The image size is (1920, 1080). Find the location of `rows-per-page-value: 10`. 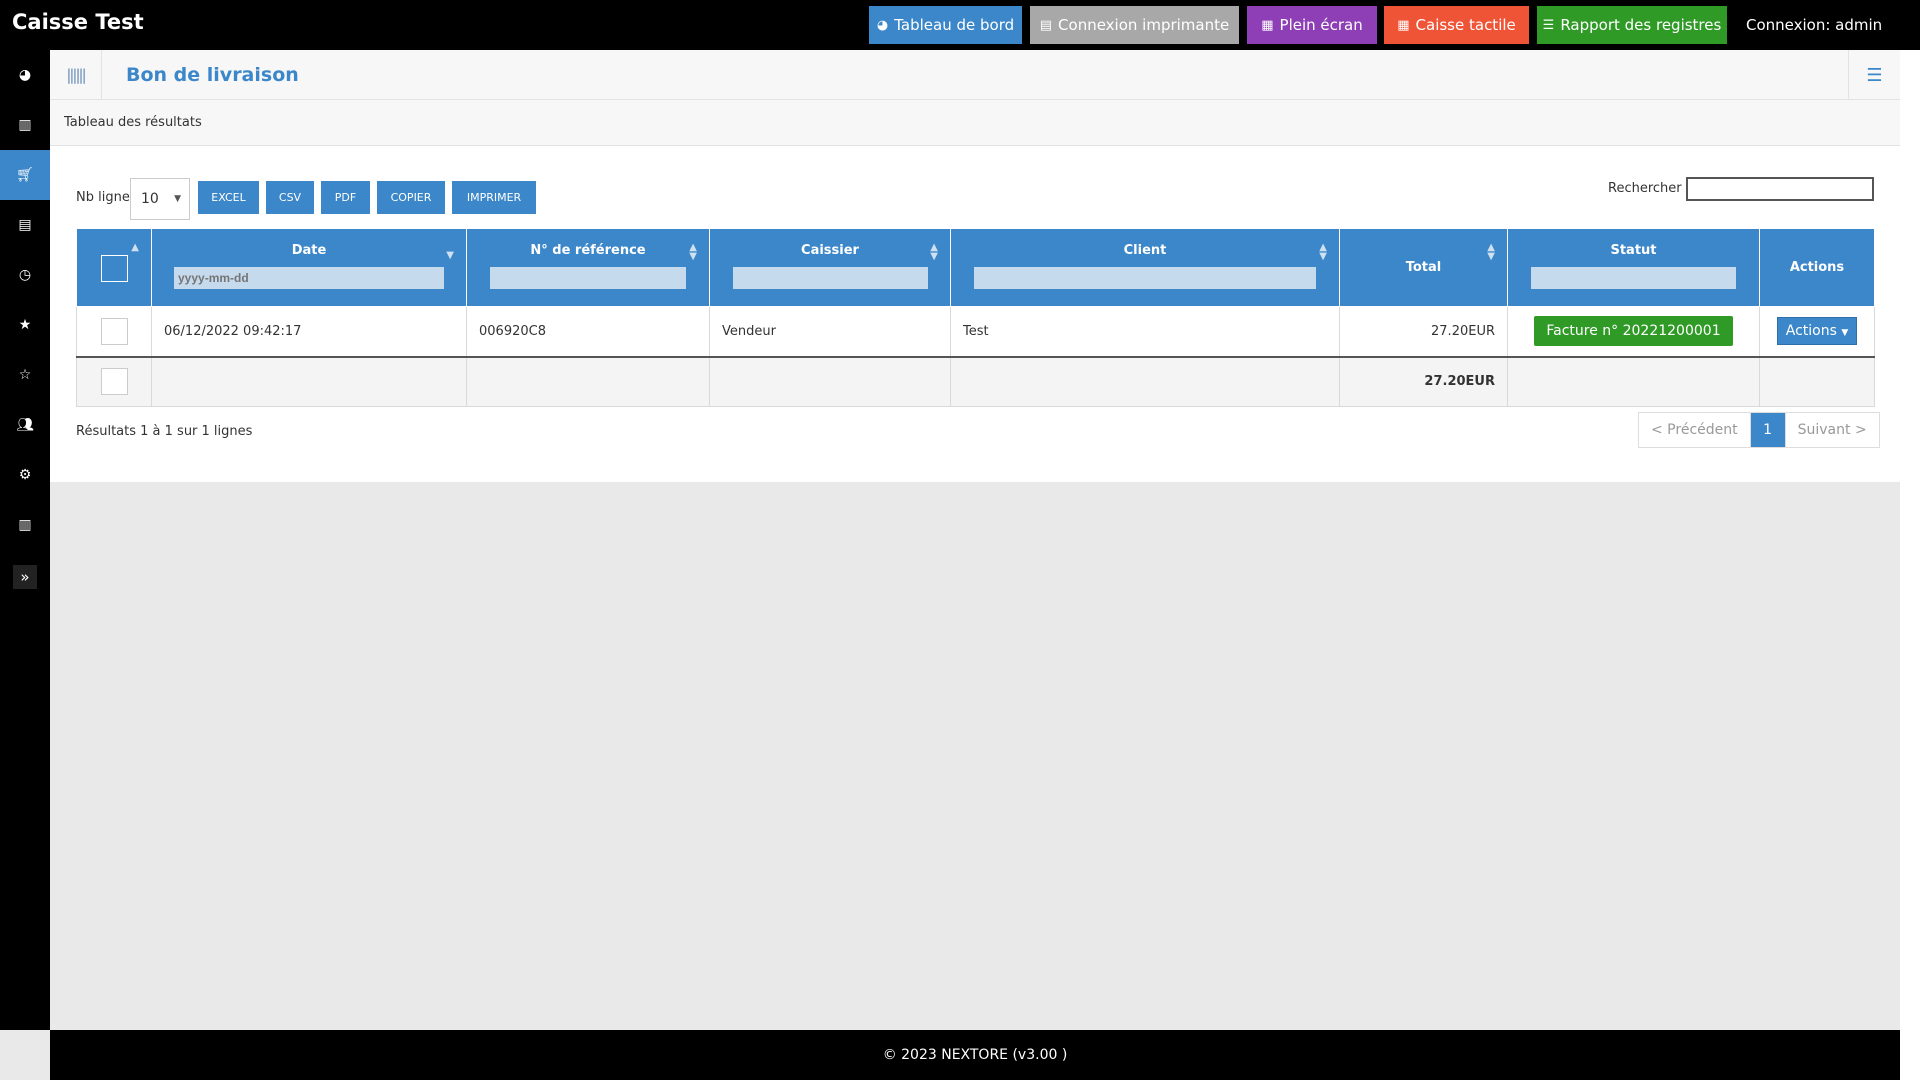

rows-per-page-value: 10 is located at coordinates (150, 199).